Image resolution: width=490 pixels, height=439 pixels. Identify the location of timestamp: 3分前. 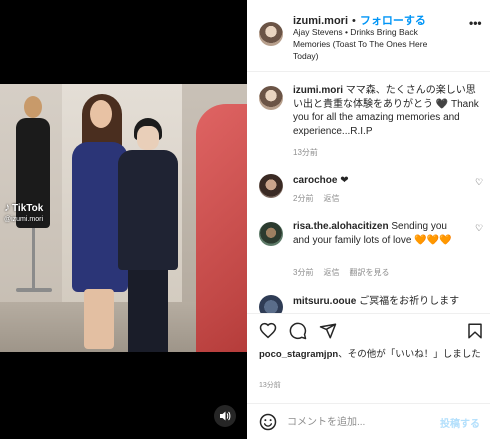
(303, 272).